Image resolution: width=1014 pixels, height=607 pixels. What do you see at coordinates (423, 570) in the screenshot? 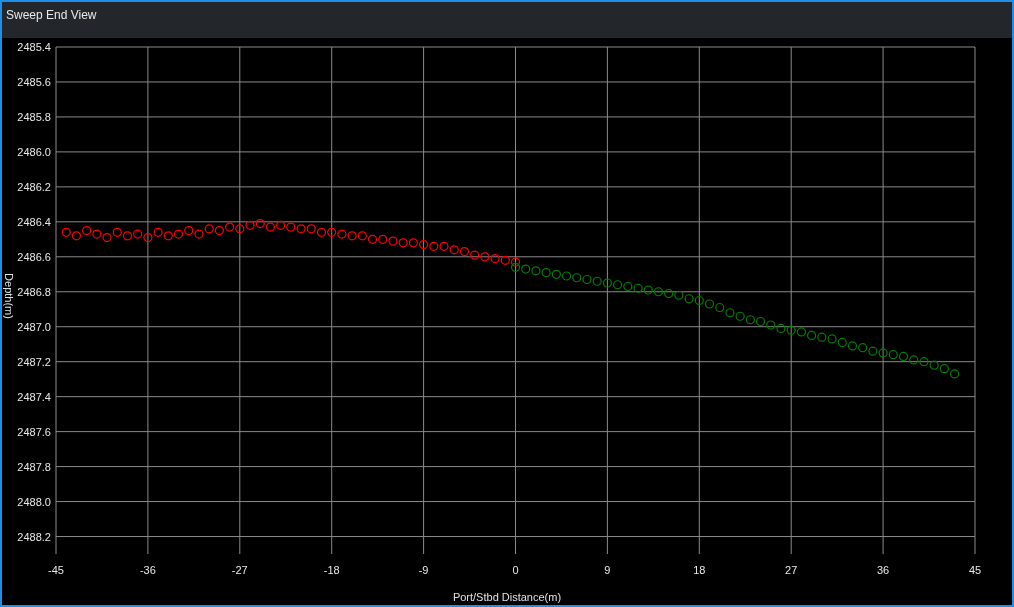
I see `tick-label: -9` at bounding box center [423, 570].